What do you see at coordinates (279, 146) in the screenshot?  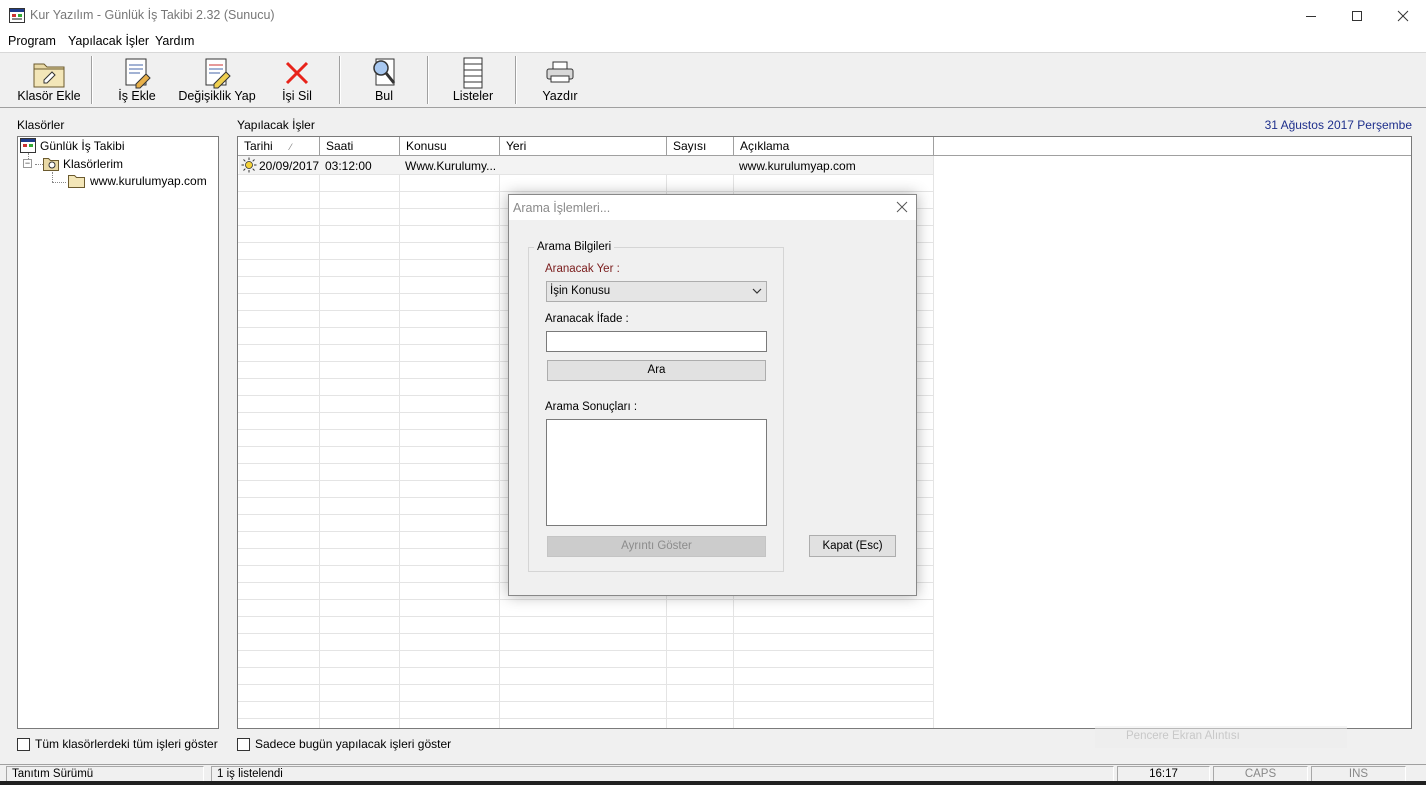 I see `column-header-tarihi: Tarihi ⁄` at bounding box center [279, 146].